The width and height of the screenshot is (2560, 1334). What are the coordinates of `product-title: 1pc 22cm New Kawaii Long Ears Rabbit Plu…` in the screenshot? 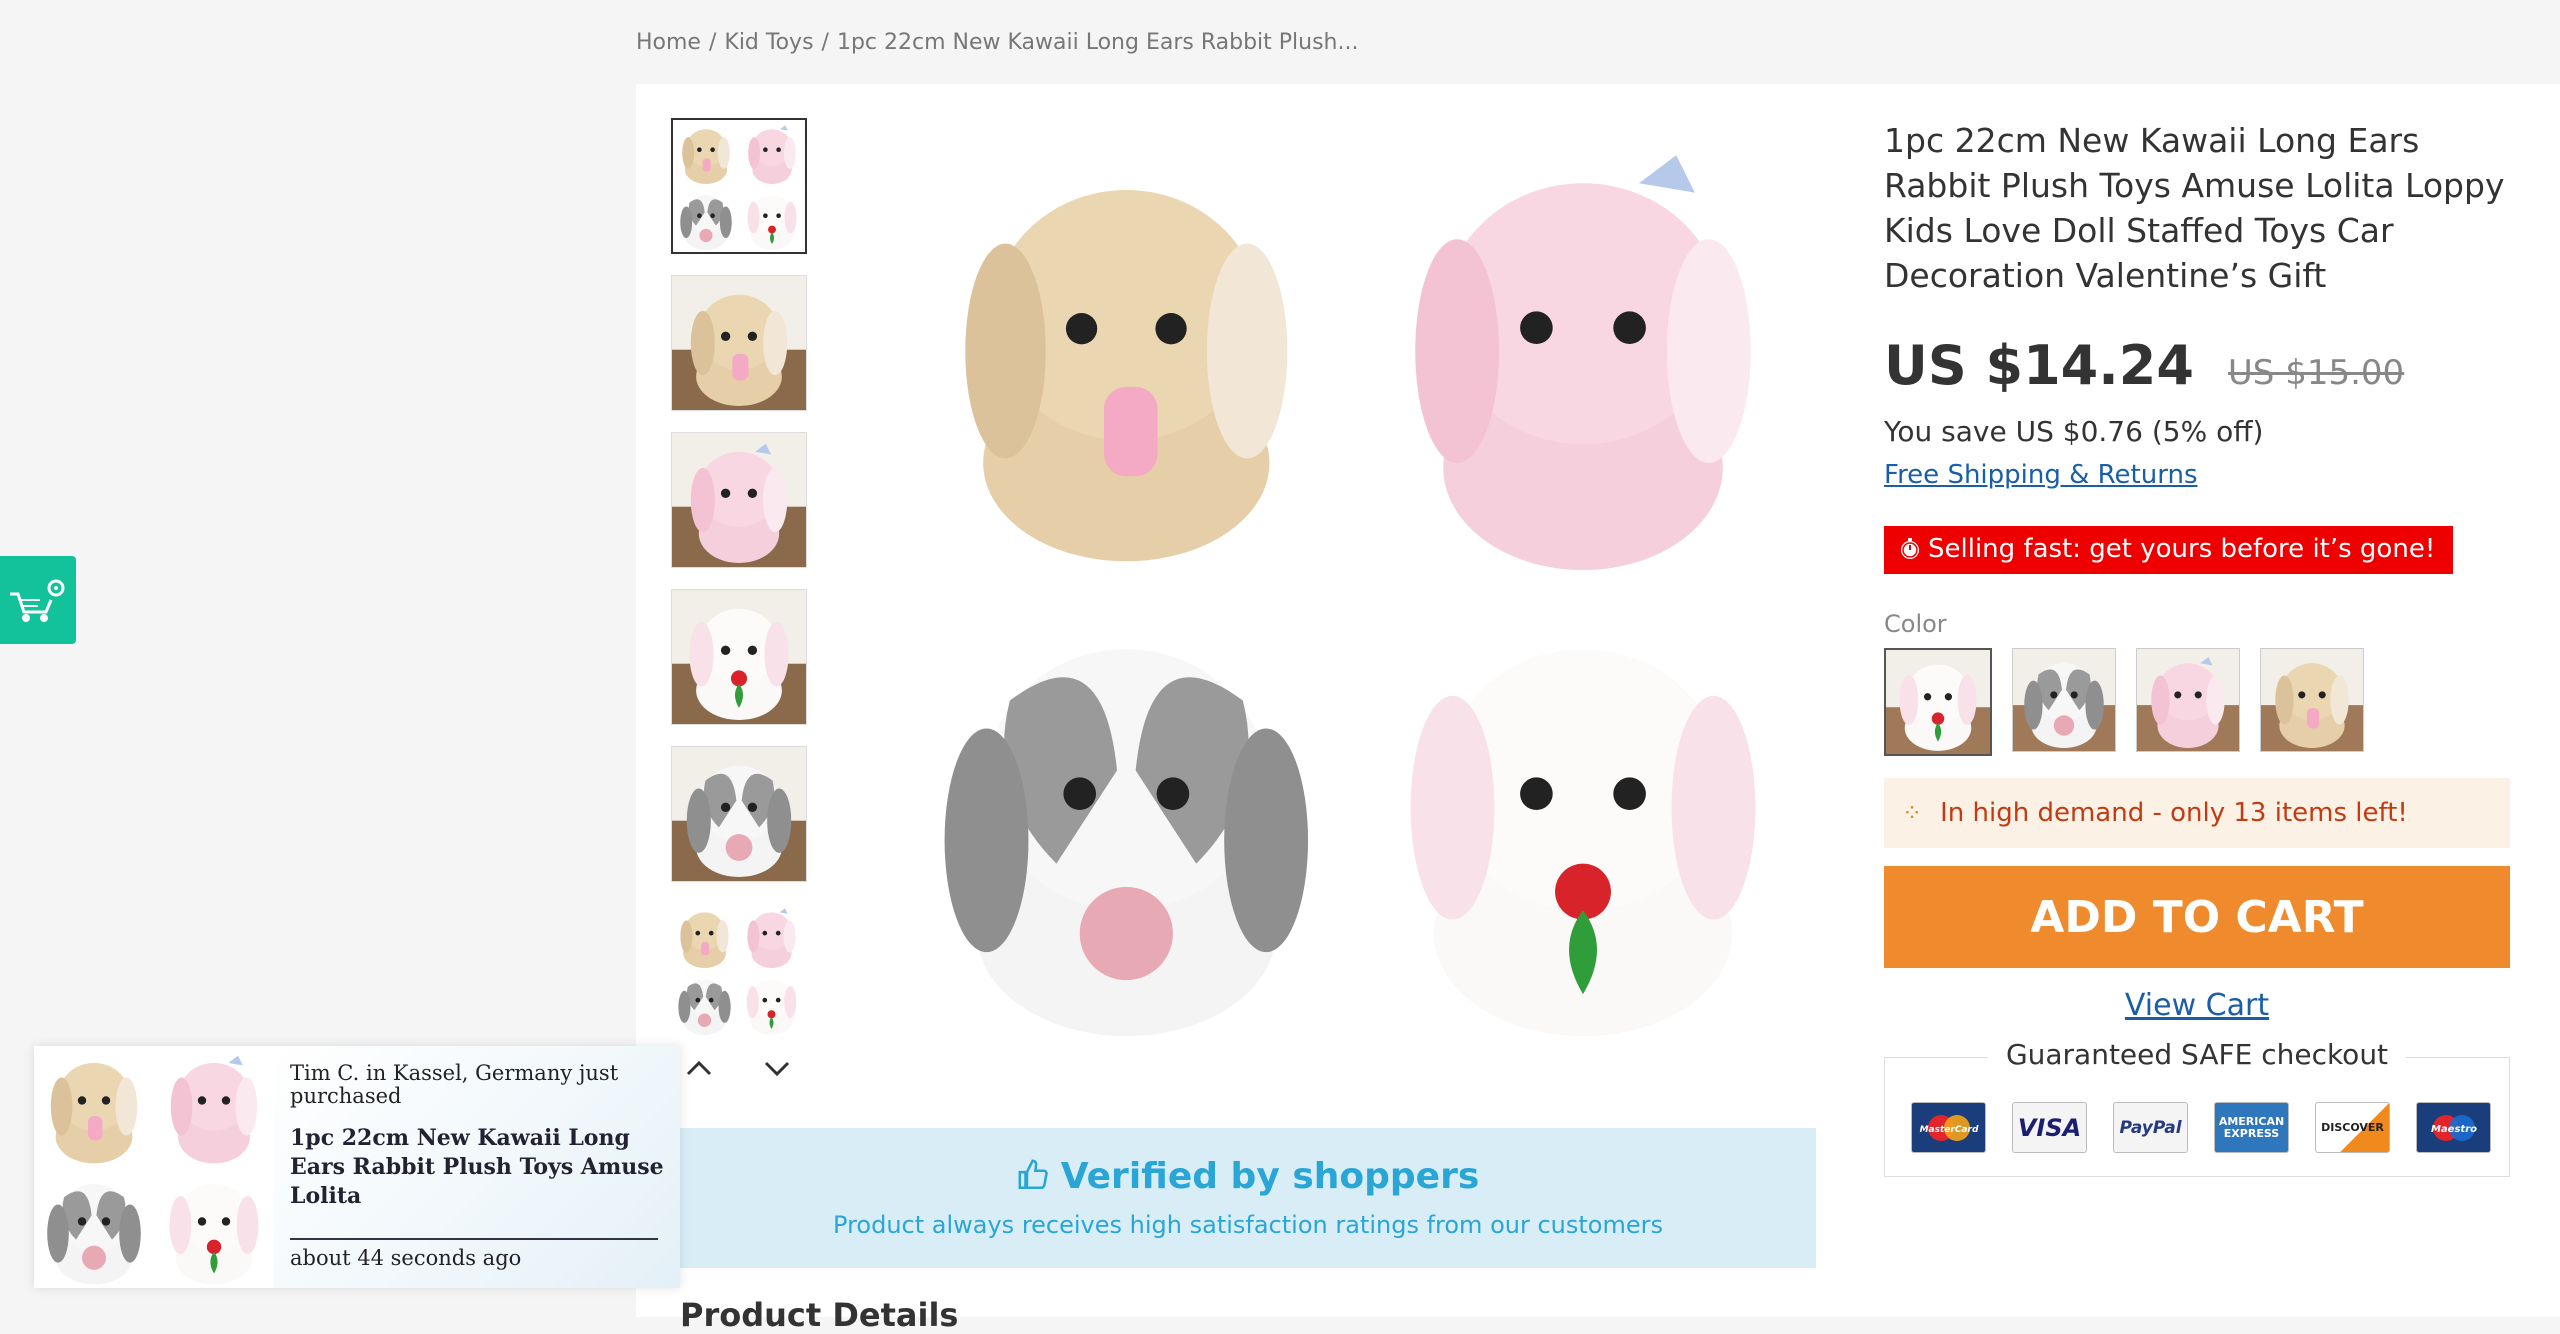 It's located at (2194, 208).